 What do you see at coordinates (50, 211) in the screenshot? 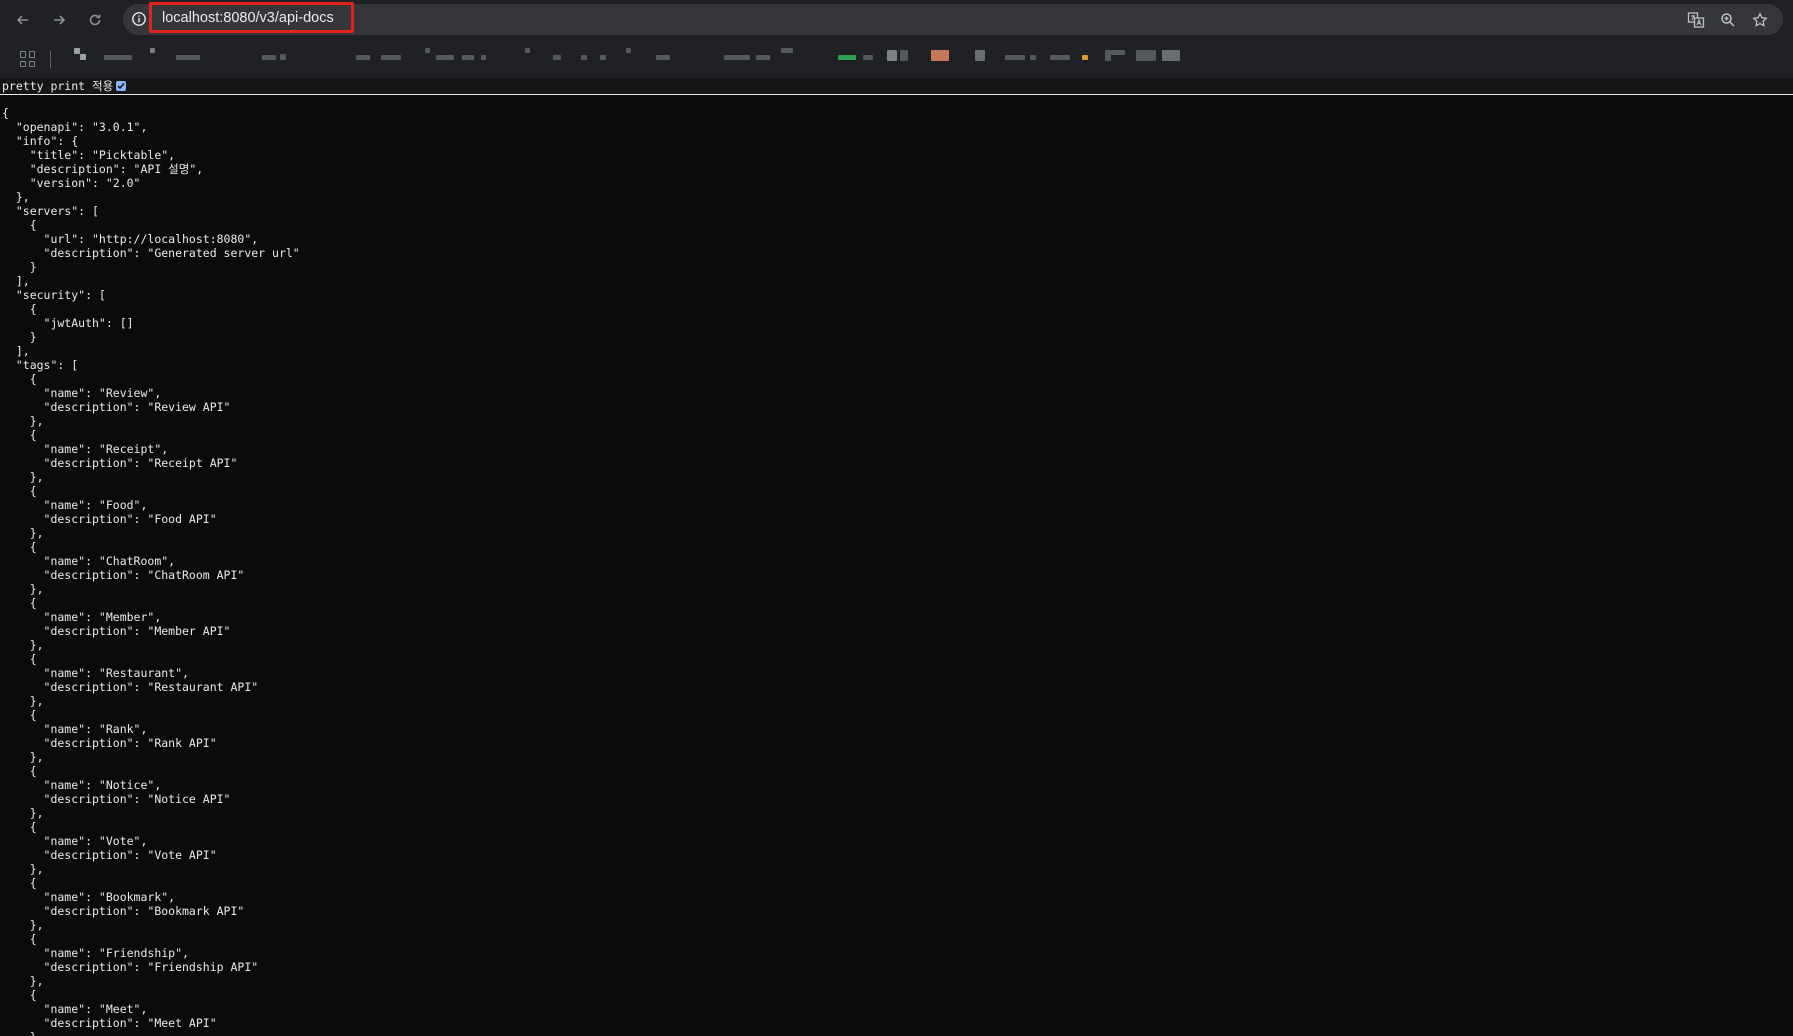
I see `json-line: "servers": [` at bounding box center [50, 211].